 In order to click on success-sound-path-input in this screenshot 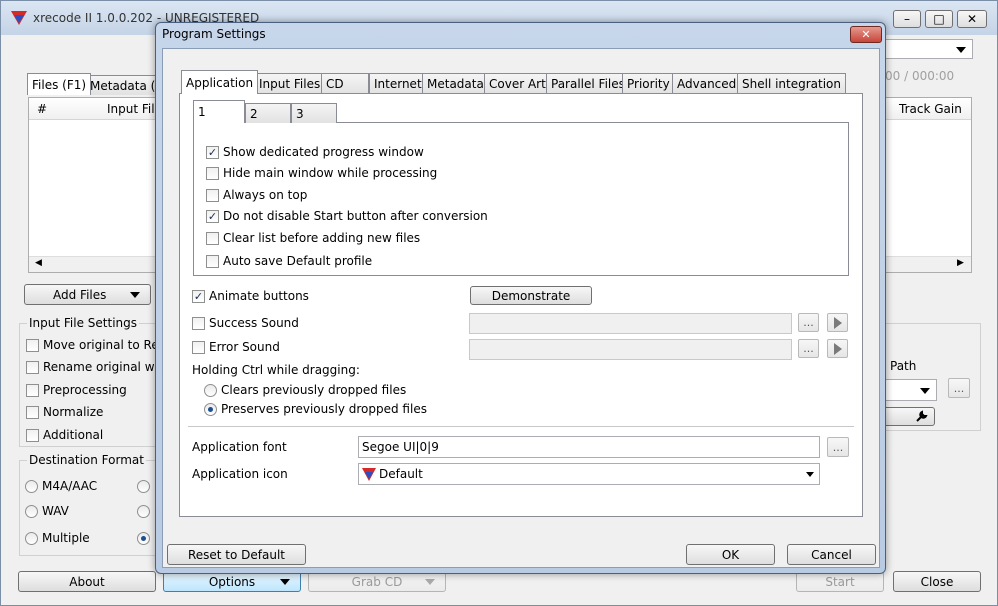, I will do `click(630, 323)`.